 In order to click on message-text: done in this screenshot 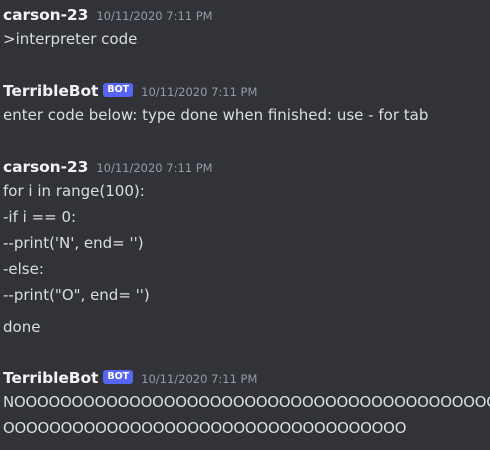, I will do `click(22, 327)`.